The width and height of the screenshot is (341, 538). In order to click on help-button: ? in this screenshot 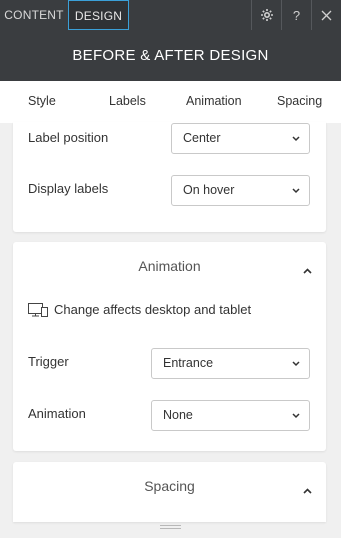, I will do `click(296, 15)`.